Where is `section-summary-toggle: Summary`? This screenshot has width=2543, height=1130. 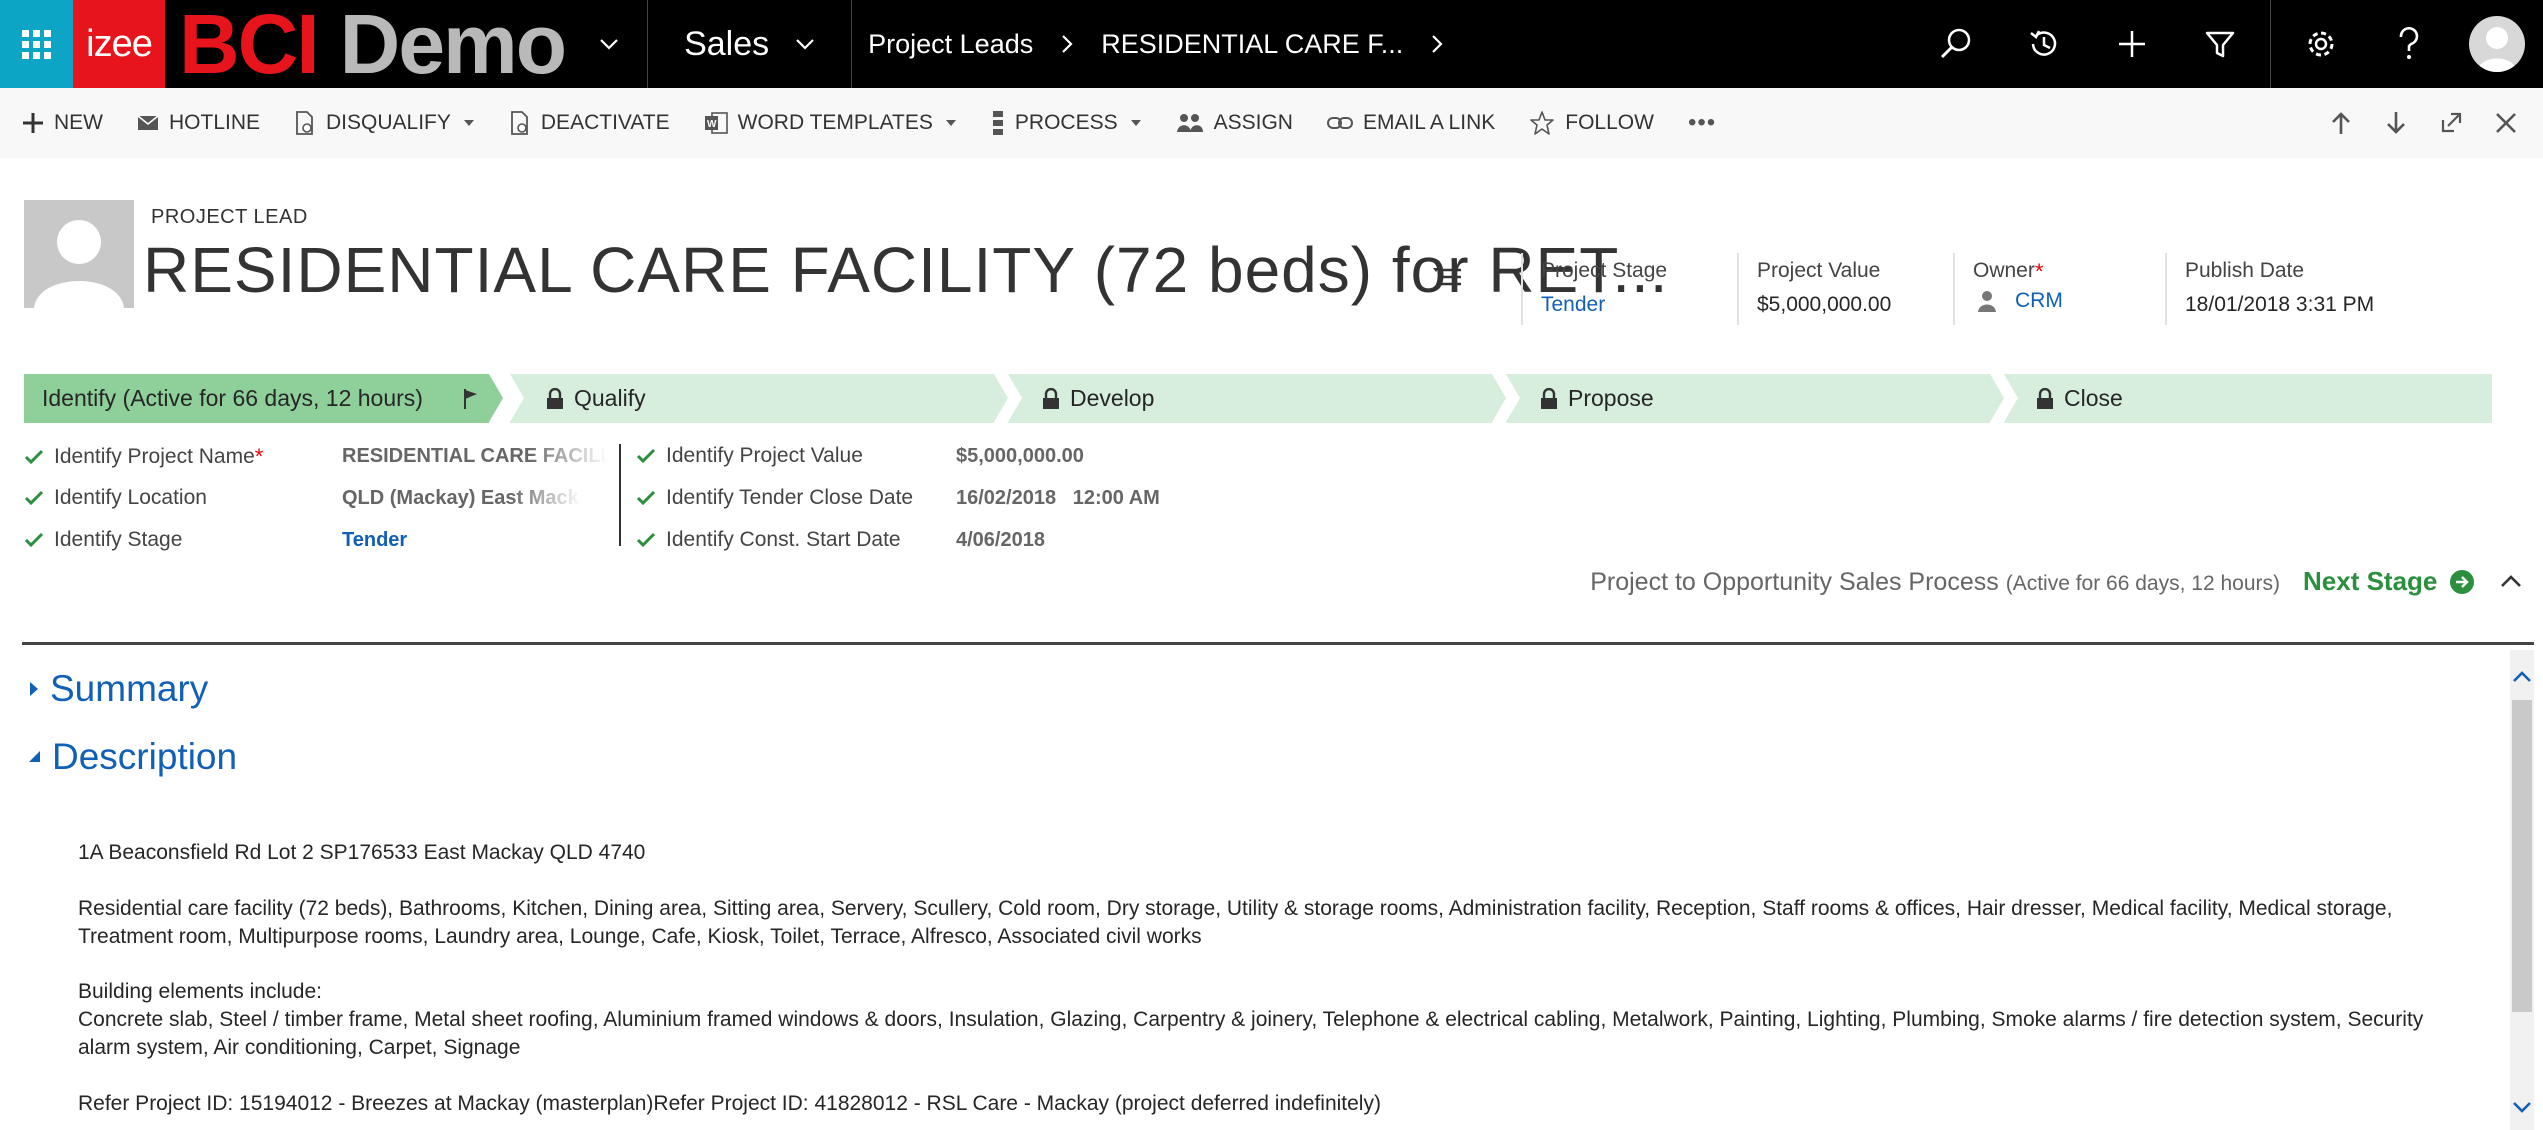 section-summary-toggle: Summary is located at coordinates (118, 689).